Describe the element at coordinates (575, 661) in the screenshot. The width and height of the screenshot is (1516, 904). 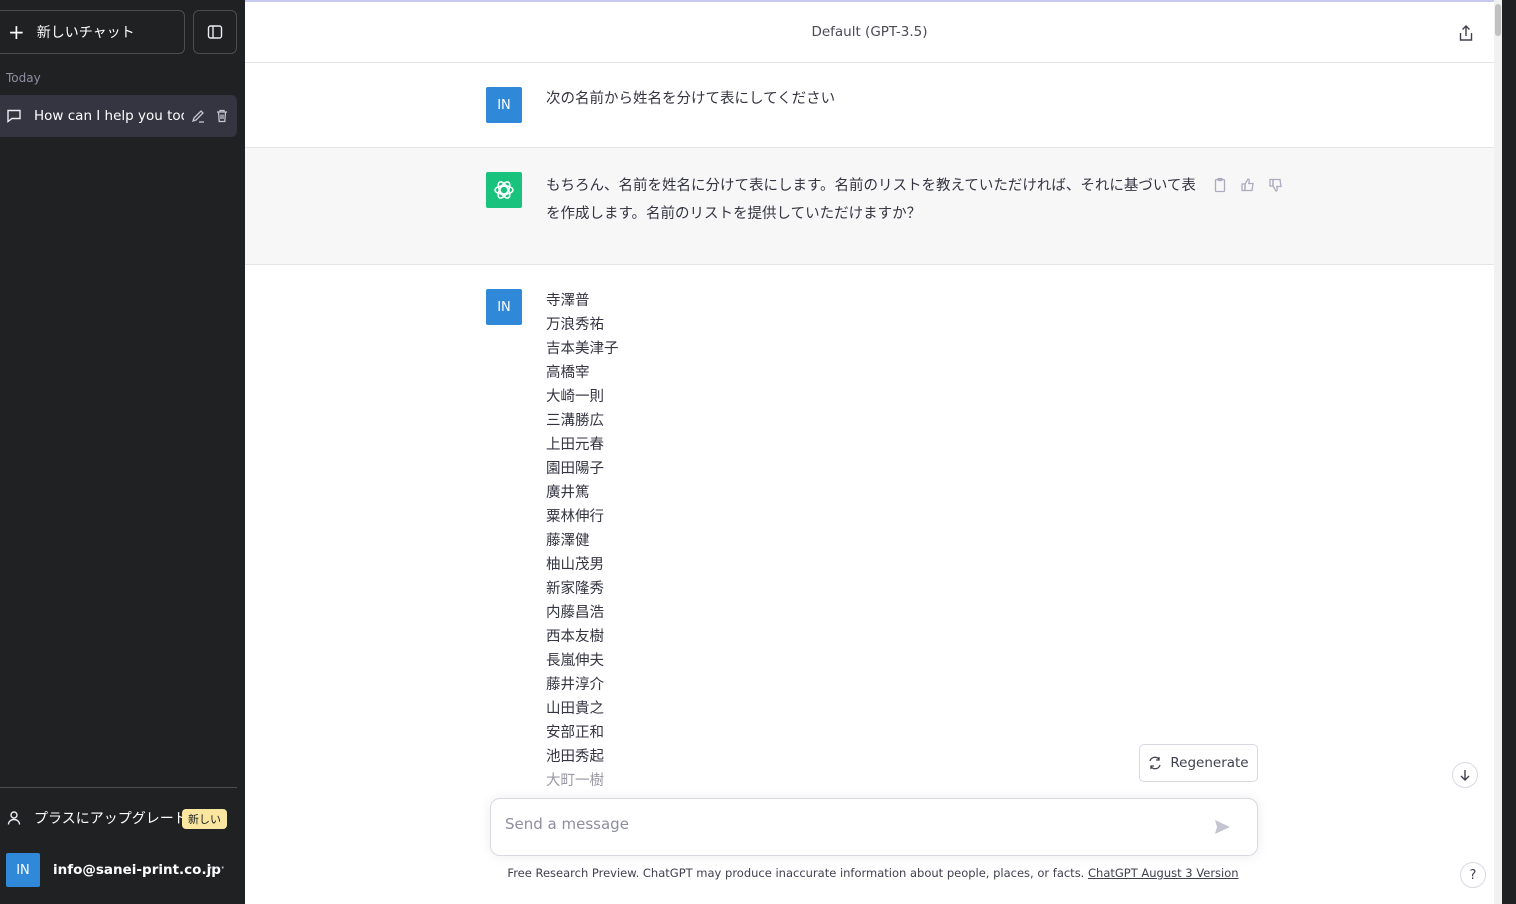
I see `name-line: 長嵐伸夫` at that location.